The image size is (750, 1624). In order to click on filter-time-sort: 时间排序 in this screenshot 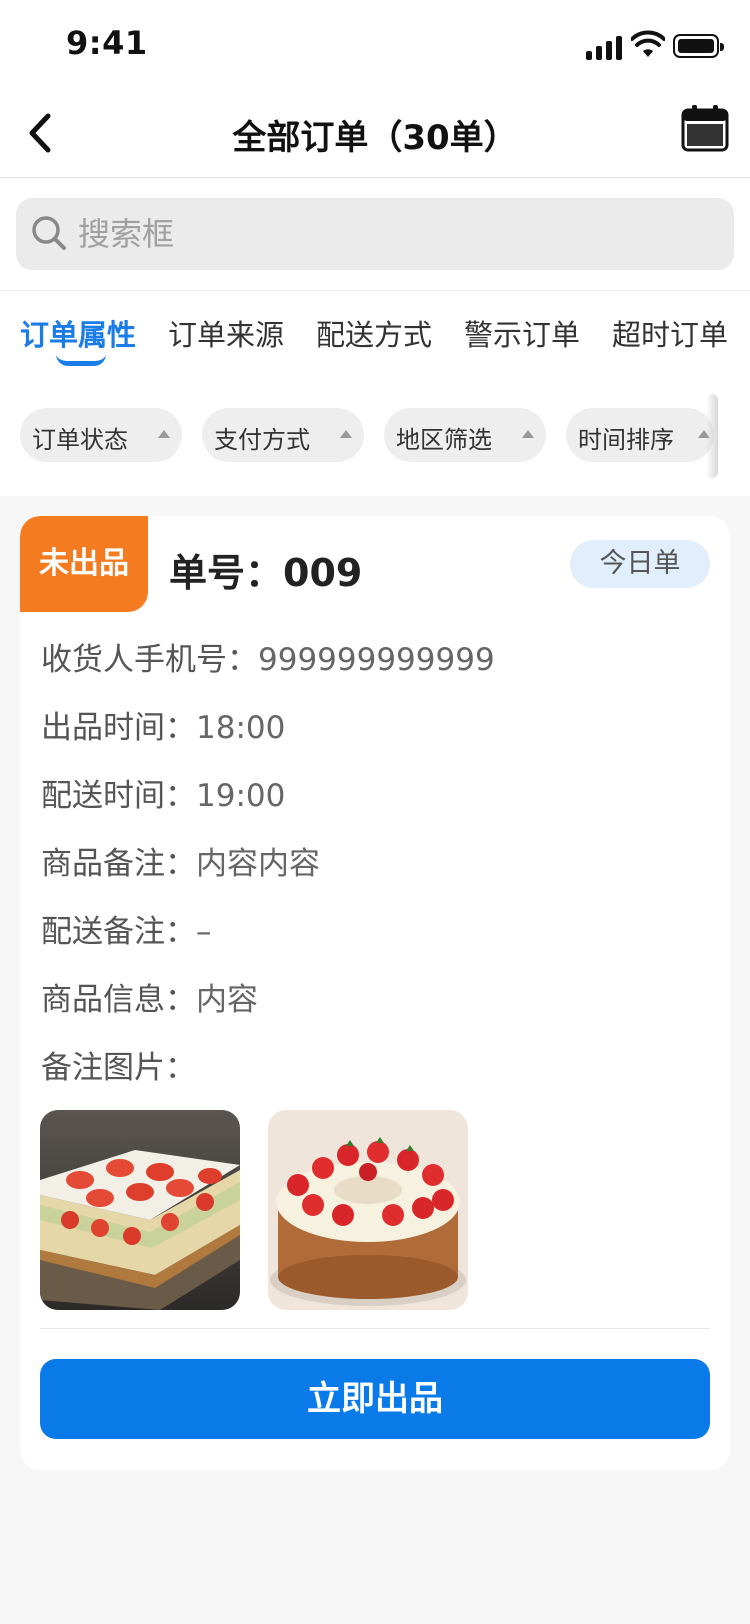, I will do `click(640, 435)`.